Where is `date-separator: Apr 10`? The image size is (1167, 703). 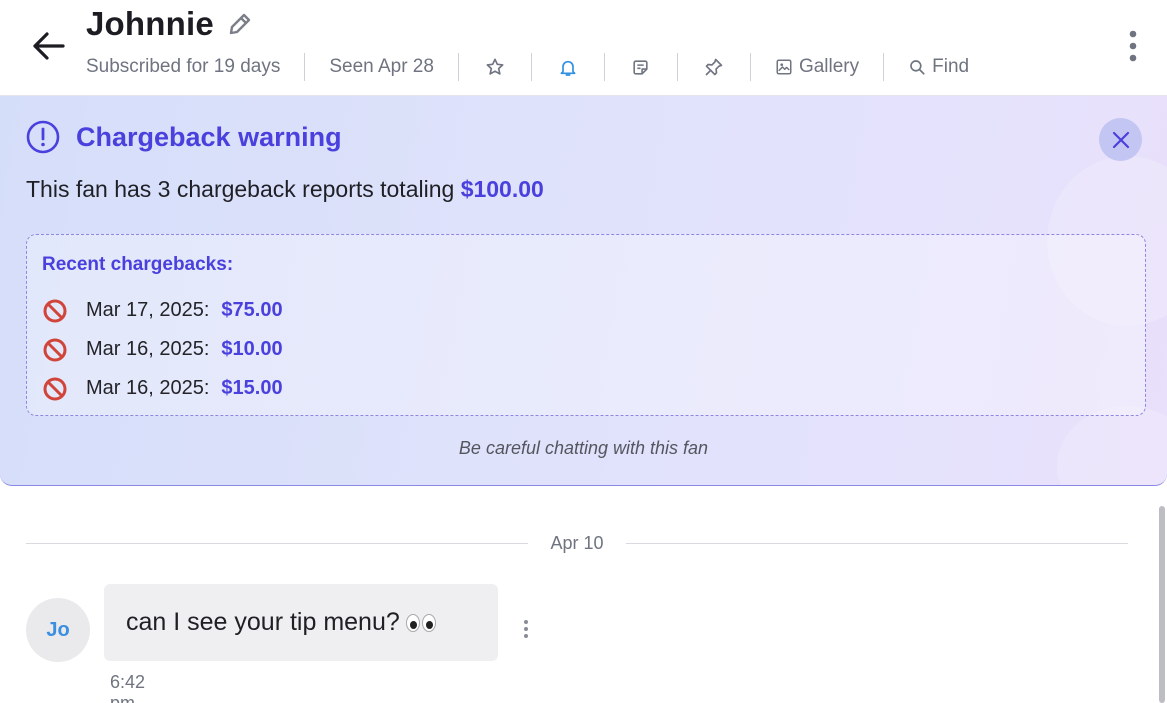 date-separator: Apr 10 is located at coordinates (577, 543).